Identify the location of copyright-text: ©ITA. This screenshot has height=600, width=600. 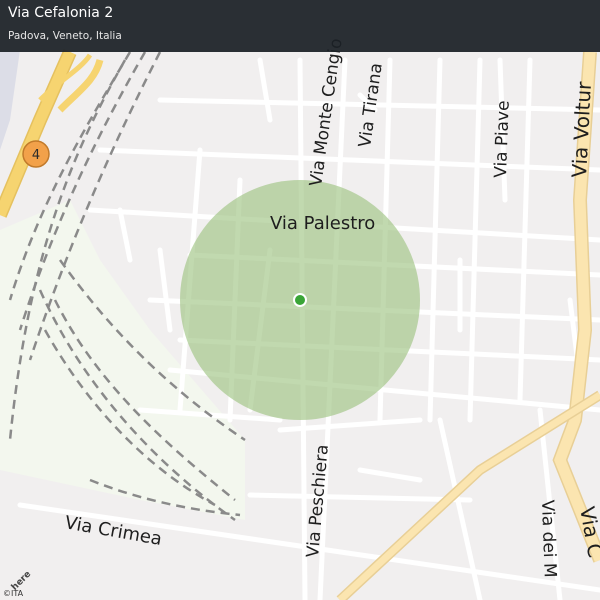
(13, 593).